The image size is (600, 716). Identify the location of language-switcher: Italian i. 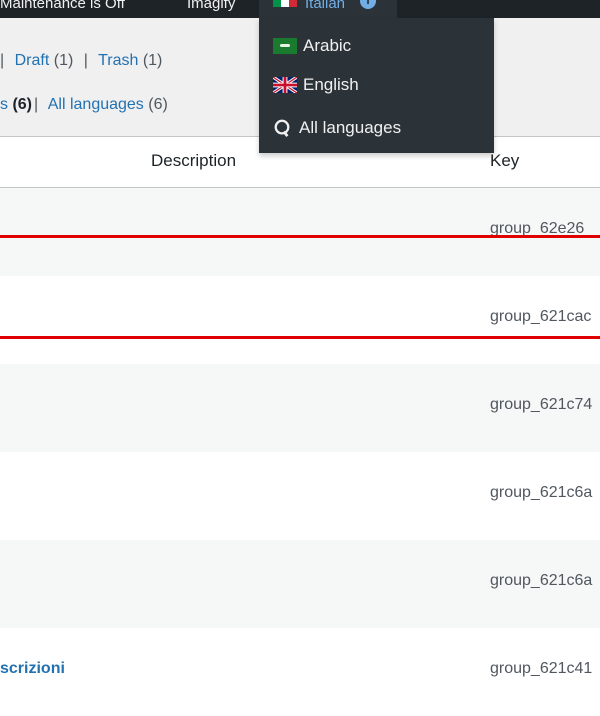
(328, 9).